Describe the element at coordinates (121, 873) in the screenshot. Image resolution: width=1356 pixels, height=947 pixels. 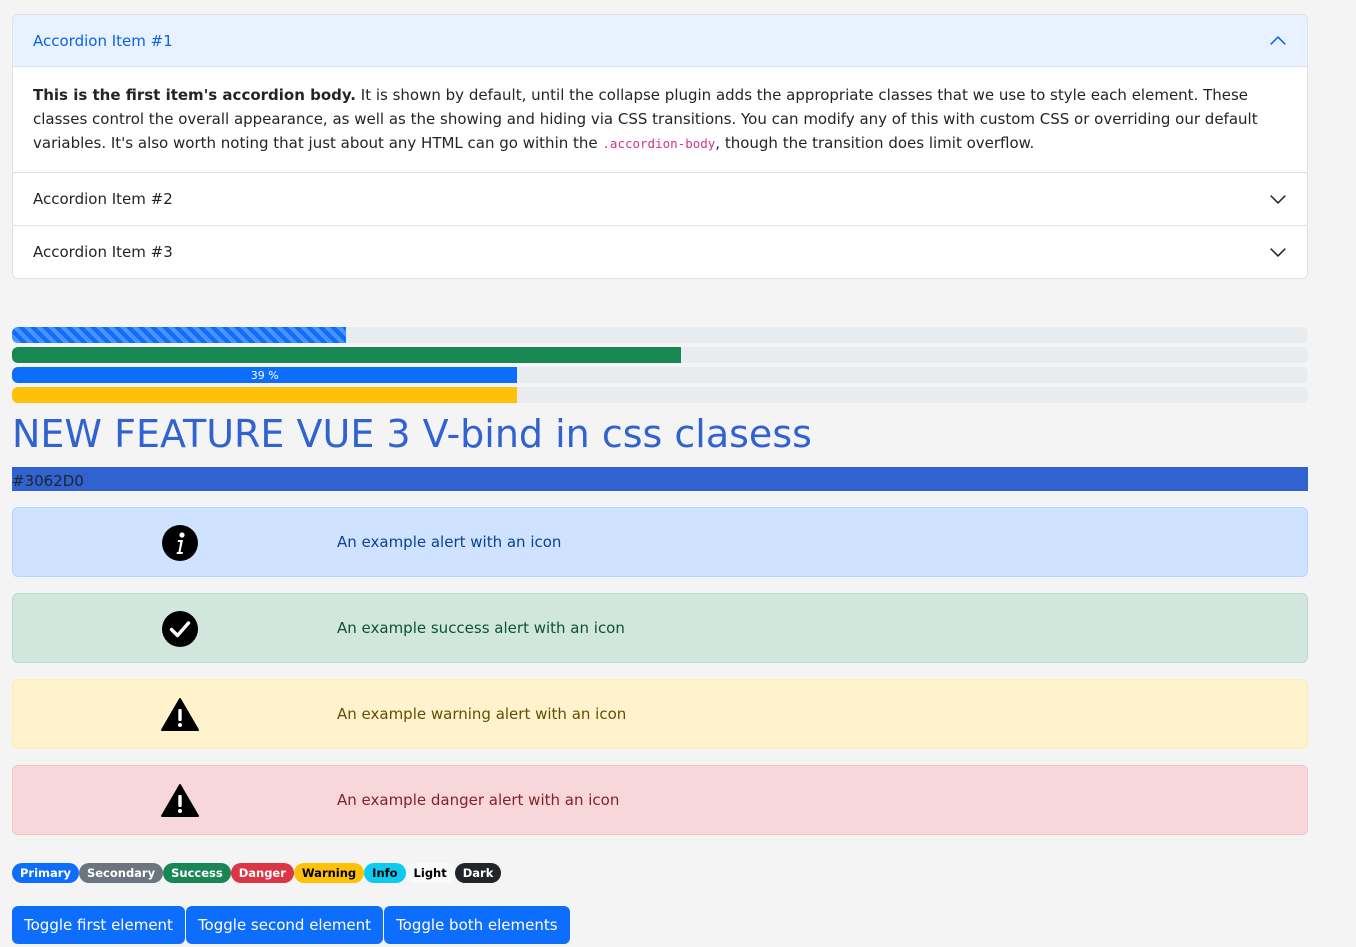
I see `badge-secondary: Secondary` at that location.